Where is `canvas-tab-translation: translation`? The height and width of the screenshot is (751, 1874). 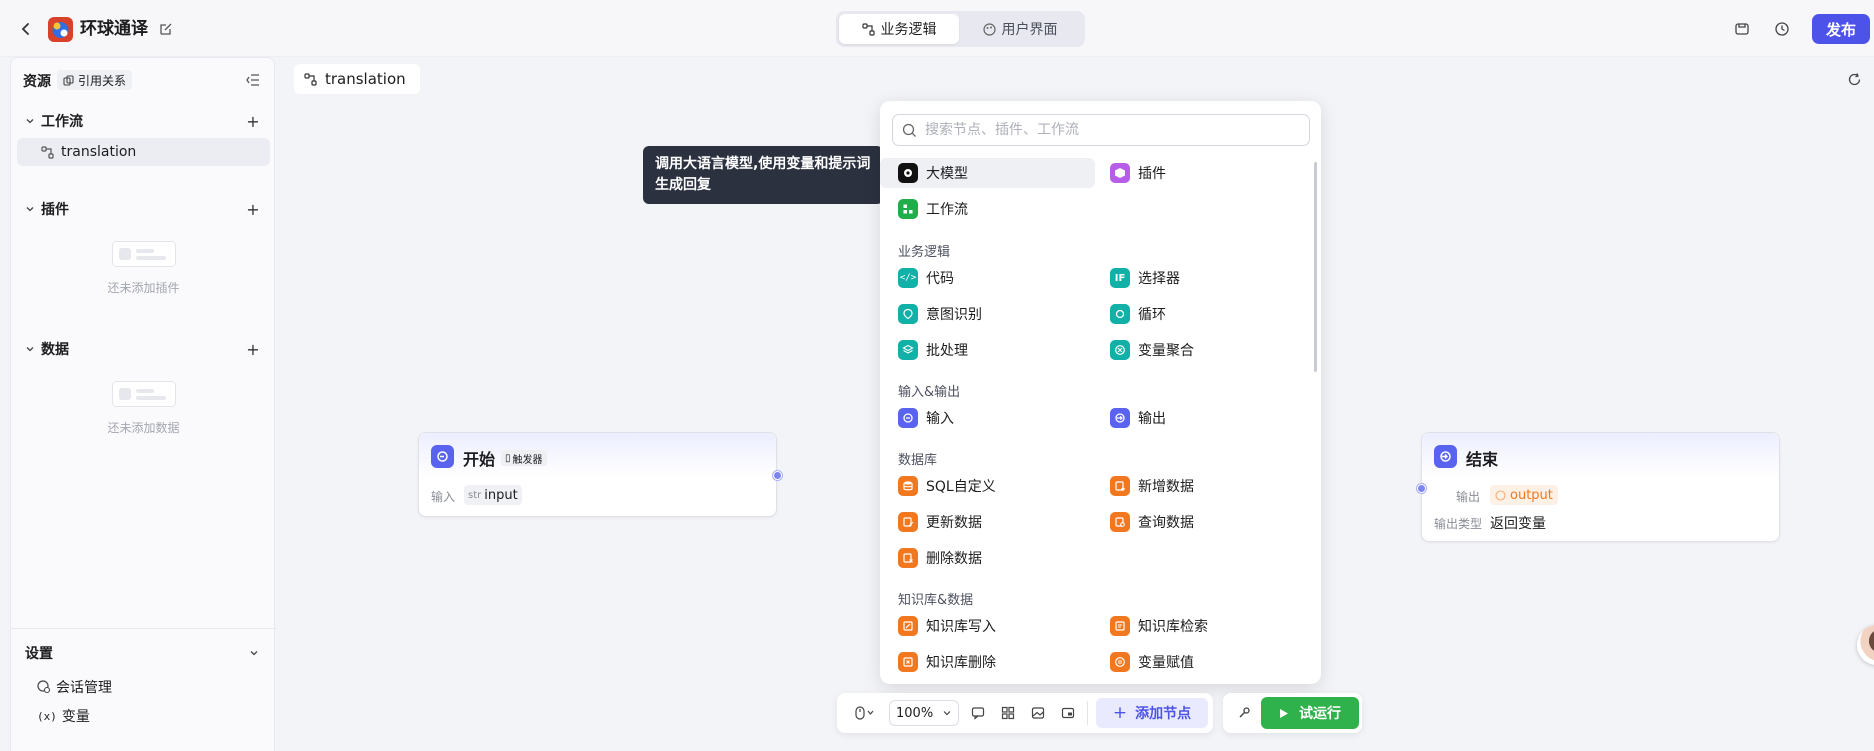 canvas-tab-translation: translation is located at coordinates (357, 79).